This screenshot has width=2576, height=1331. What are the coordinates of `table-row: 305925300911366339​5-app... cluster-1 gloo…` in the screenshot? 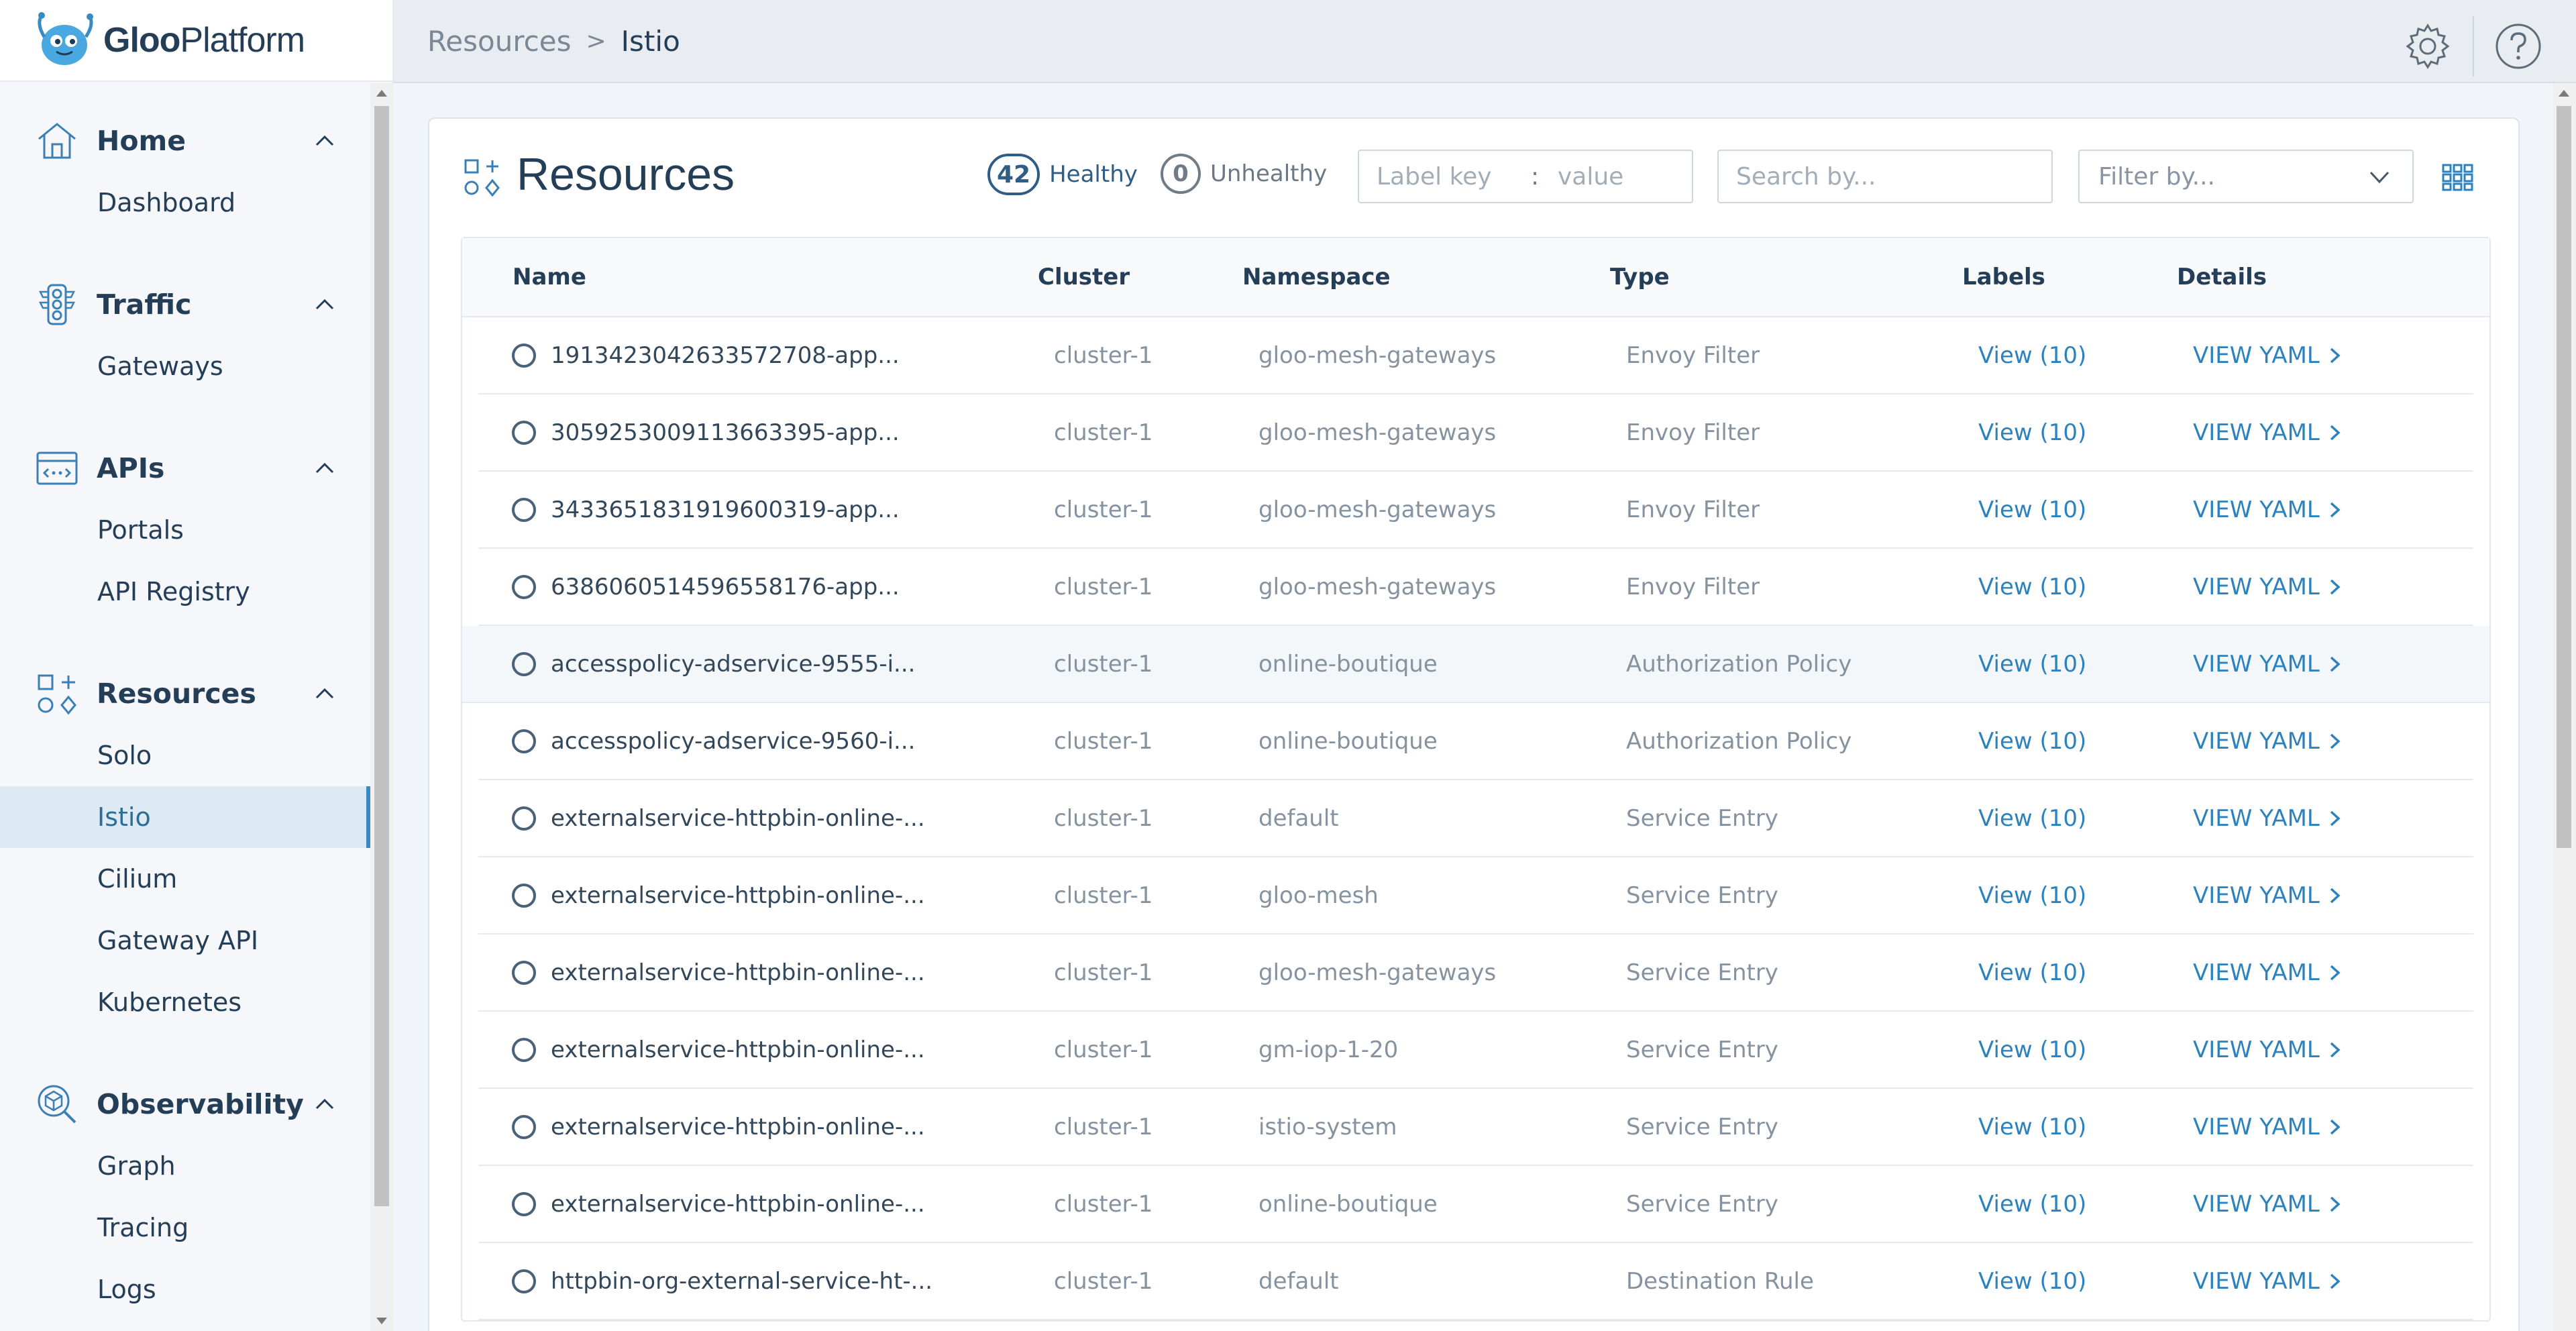 It's located at (1475, 433).